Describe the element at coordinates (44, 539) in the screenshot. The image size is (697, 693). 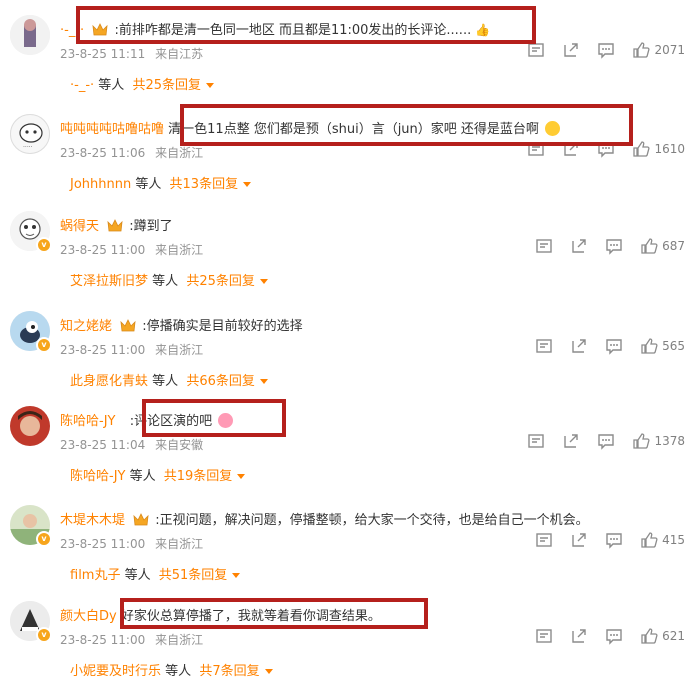
I see `verified-badge-icon: v` at that location.